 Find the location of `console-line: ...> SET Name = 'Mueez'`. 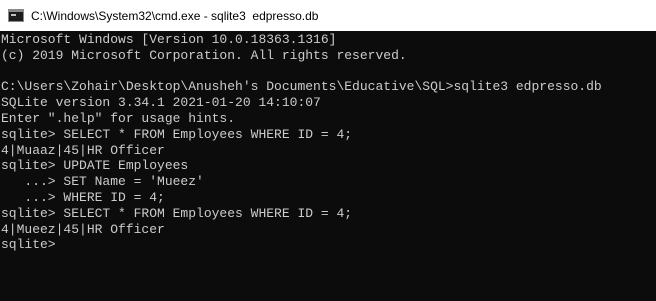

console-line: ...> SET Name = 'Mueez' is located at coordinates (102, 182).